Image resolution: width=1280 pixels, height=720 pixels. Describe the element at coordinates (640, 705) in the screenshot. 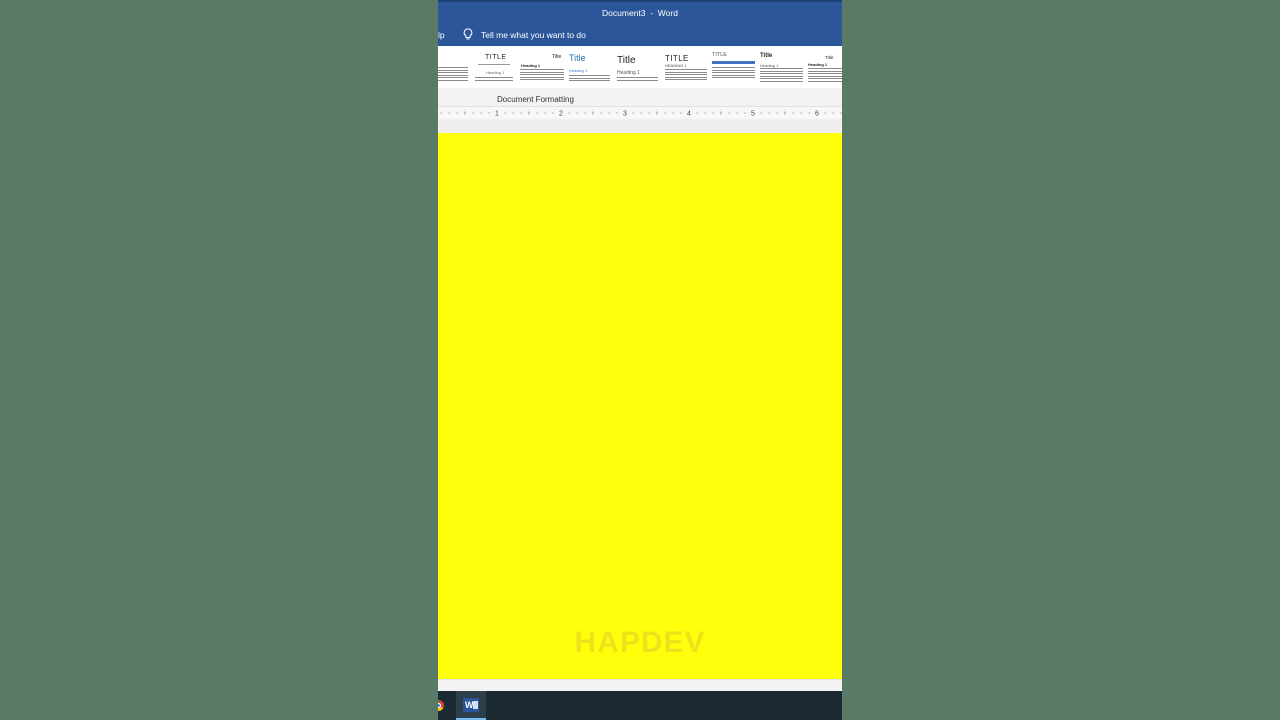

I see `taskbar: W` at that location.